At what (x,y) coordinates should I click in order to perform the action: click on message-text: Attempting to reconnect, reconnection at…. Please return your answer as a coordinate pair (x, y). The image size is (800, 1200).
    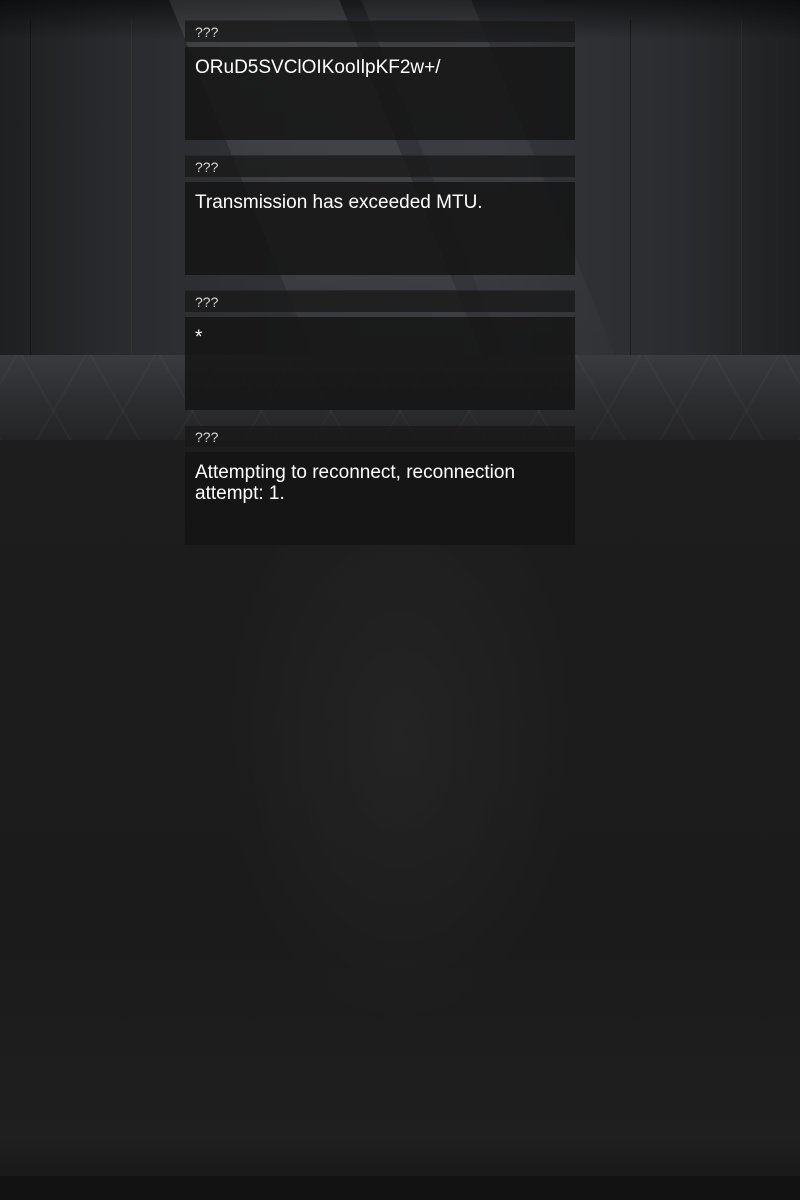
    Looking at the image, I should click on (380, 498).